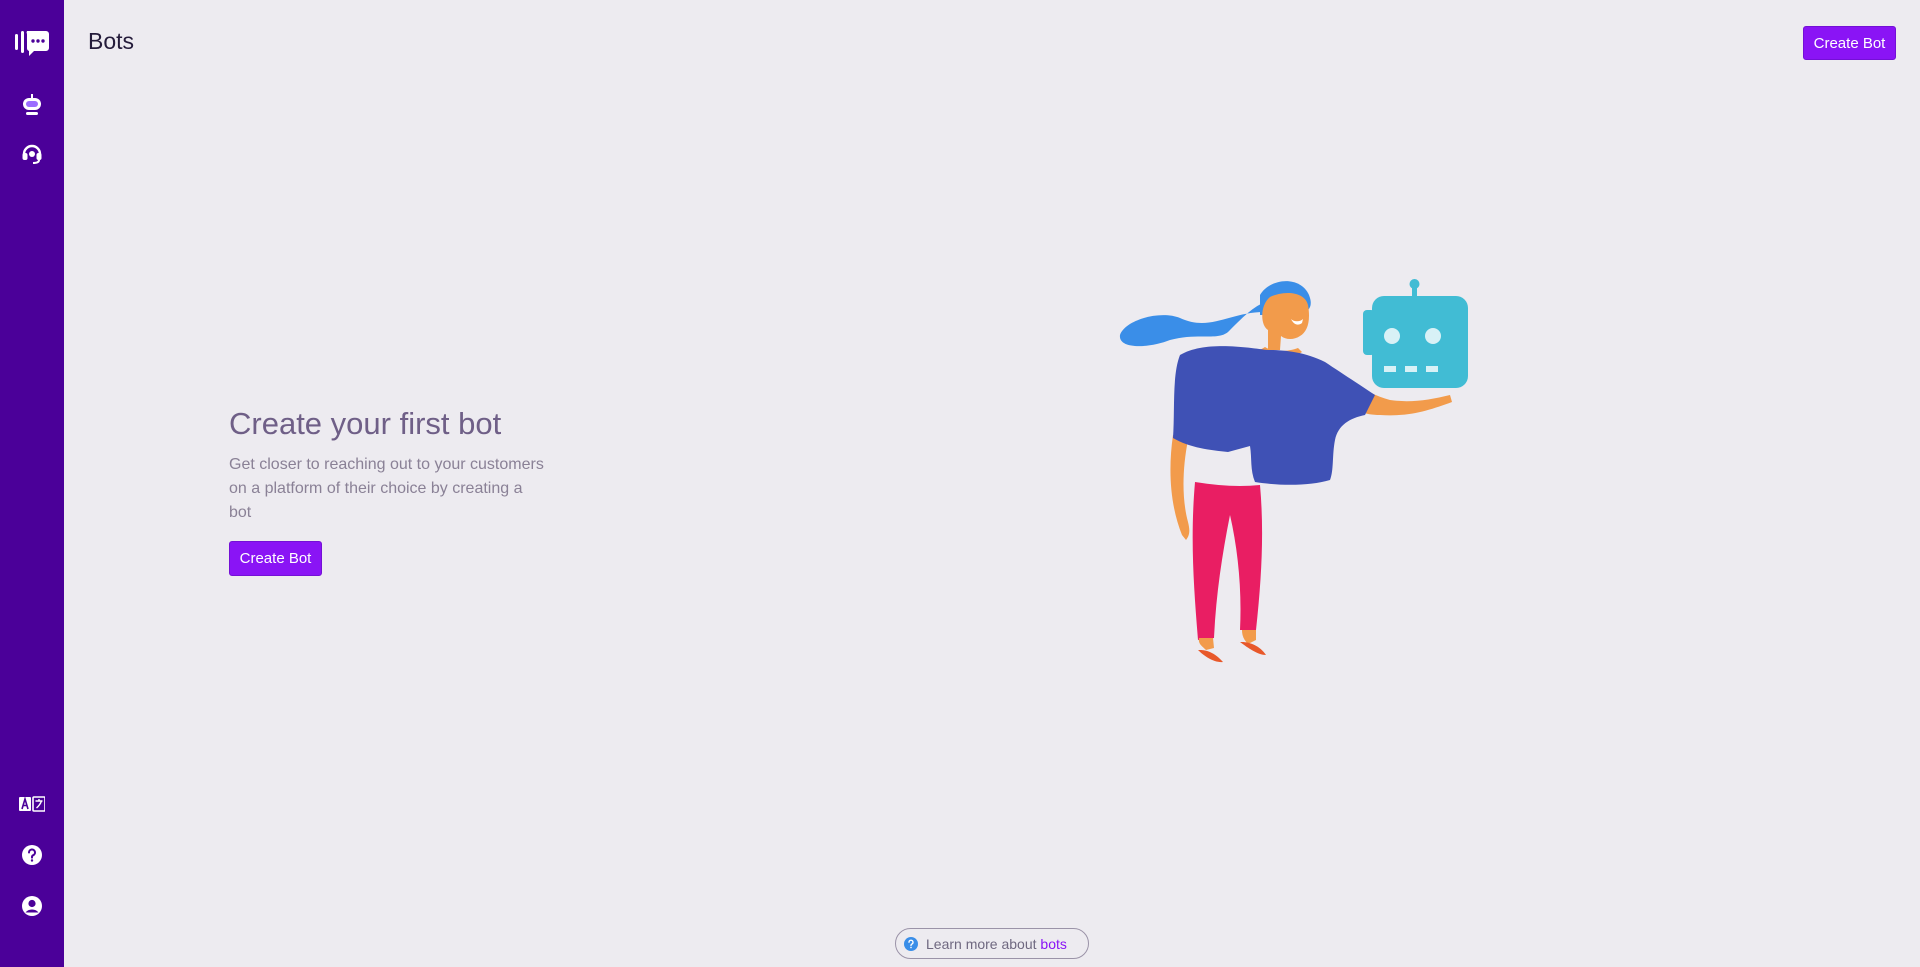 The height and width of the screenshot is (967, 1920). What do you see at coordinates (911, 943) in the screenshot?
I see `help-circle-icon` at bounding box center [911, 943].